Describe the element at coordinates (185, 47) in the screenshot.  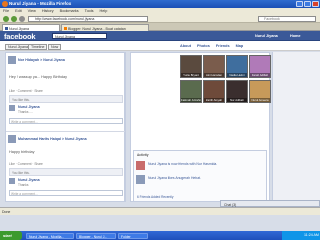
I see `subnav-about: About` at that location.